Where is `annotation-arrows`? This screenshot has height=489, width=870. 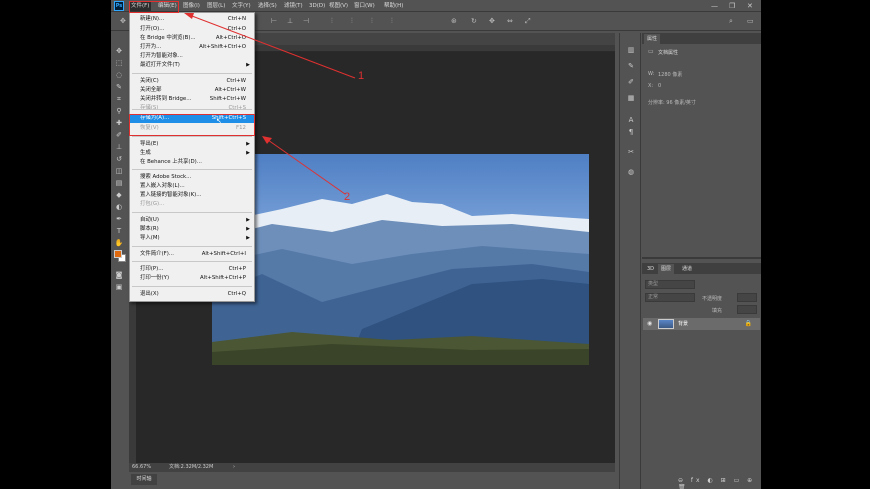
annotation-arrows is located at coordinates (270, 104).